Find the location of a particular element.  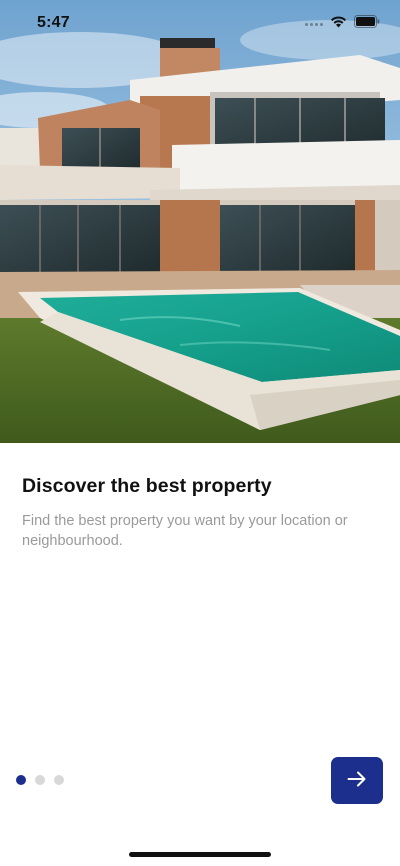

next-button is located at coordinates (357, 780).